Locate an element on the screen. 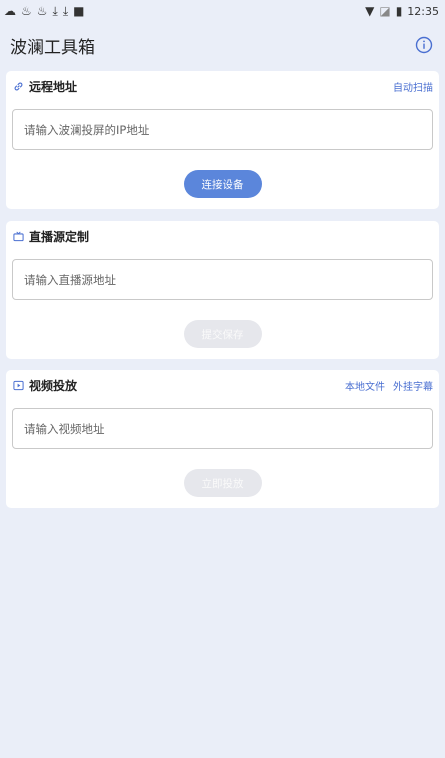 The width and height of the screenshot is (445, 758). status-bar-right: ▼ ◪ ▮ 12:35 is located at coordinates (402, 11).